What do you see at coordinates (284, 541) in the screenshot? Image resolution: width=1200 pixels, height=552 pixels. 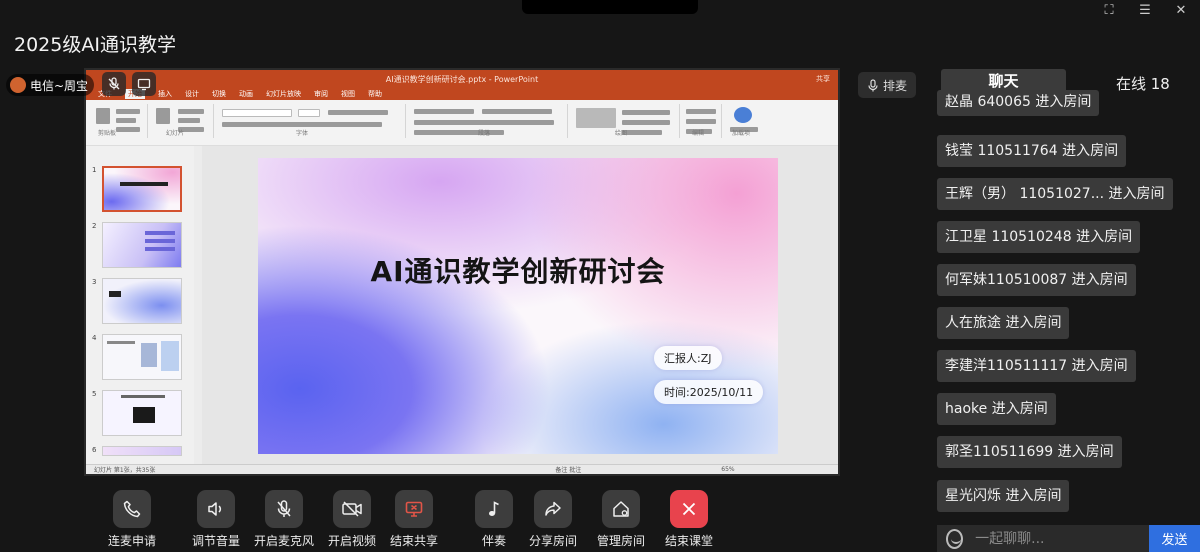 I see `control-label: 开启麦克风` at bounding box center [284, 541].